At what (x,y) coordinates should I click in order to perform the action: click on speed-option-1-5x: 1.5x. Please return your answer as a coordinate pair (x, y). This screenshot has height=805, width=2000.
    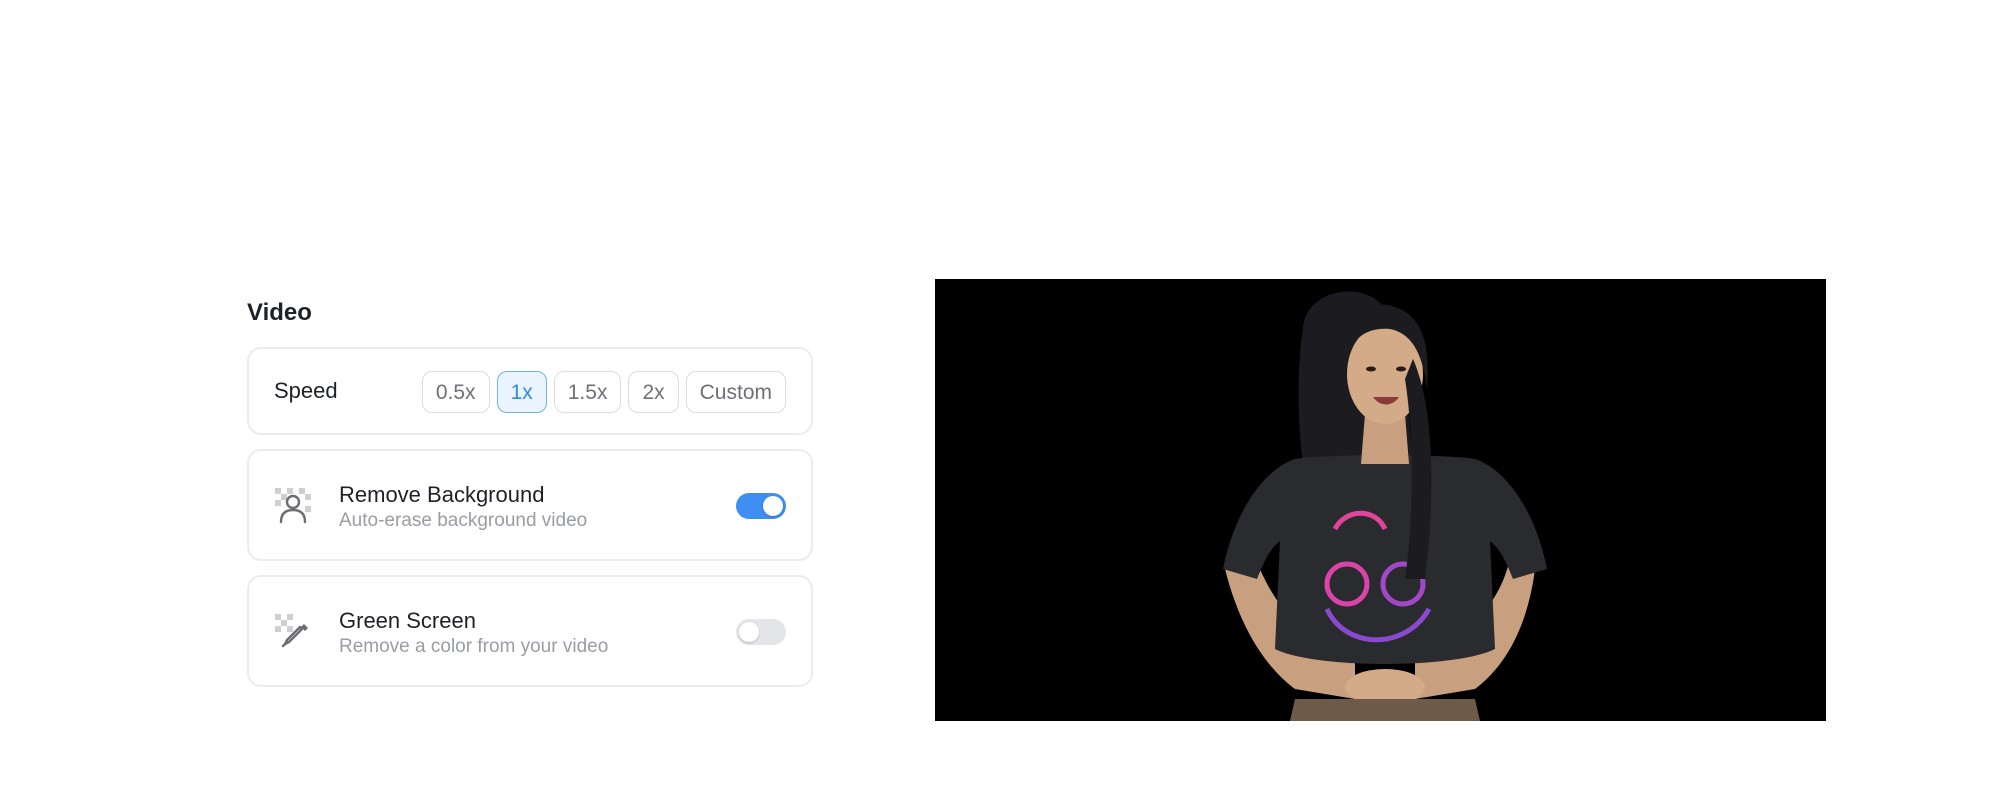
    Looking at the image, I should click on (587, 392).